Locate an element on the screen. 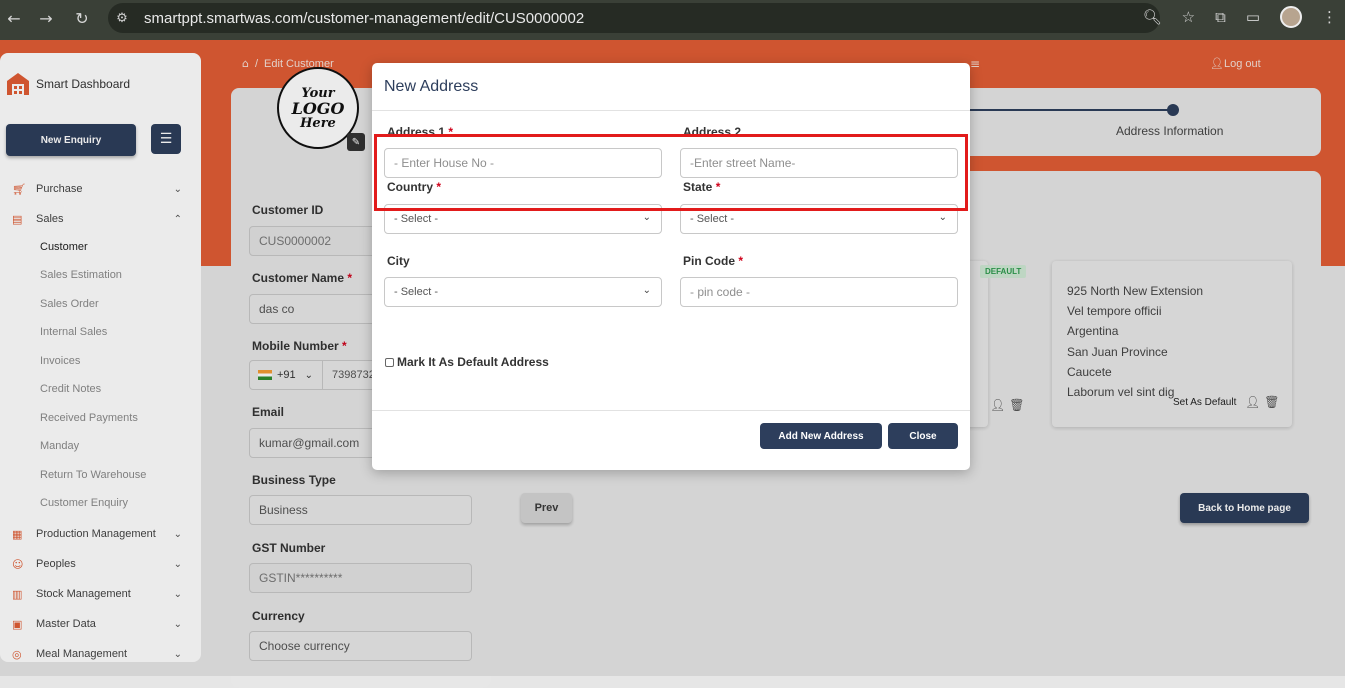  modal-title: New Address is located at coordinates (431, 86).